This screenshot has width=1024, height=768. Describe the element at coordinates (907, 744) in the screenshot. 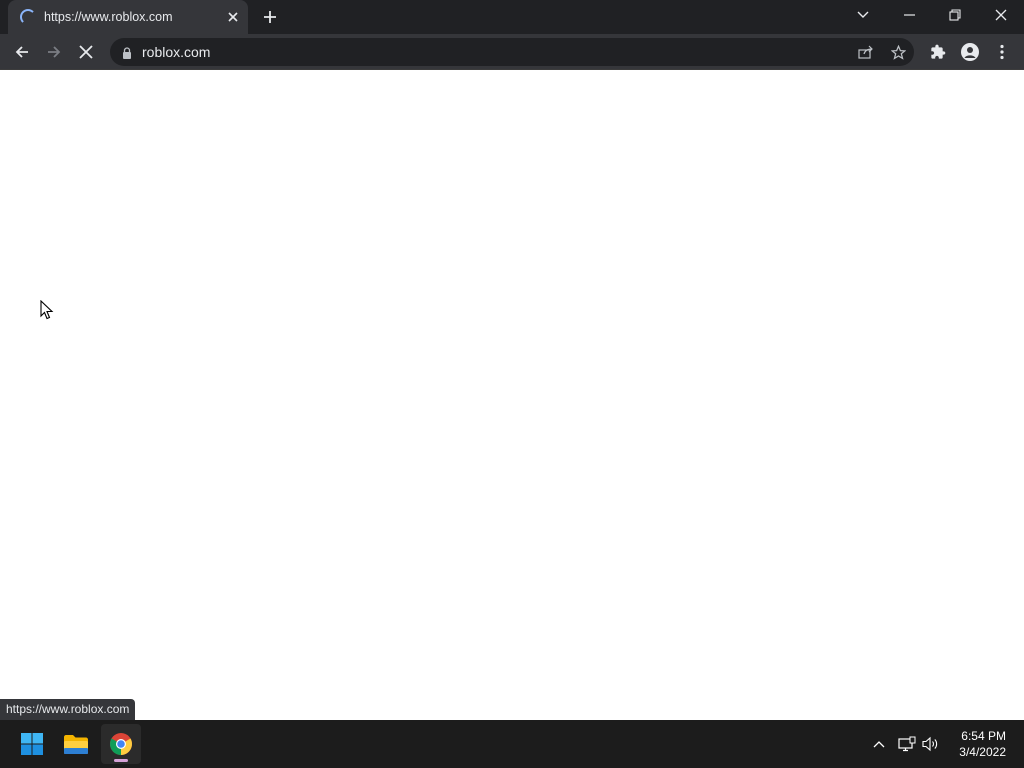

I see `network-icon` at that location.